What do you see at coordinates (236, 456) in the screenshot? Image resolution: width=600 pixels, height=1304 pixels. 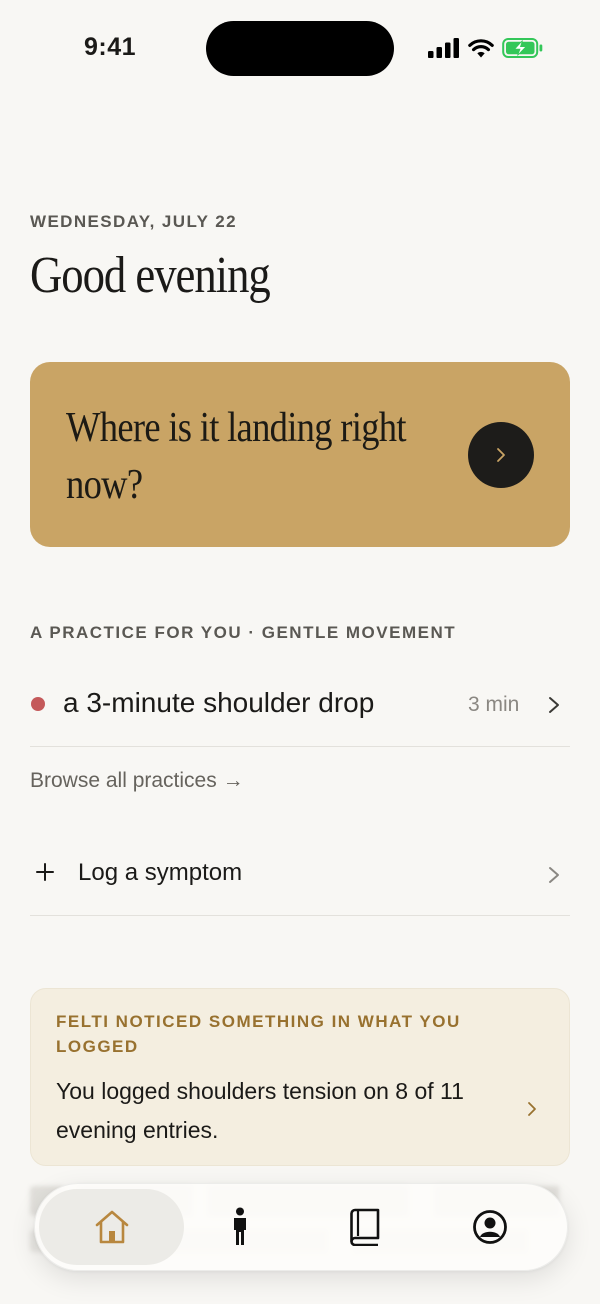 I see `checkin-prompt: Where is it landing right now?` at bounding box center [236, 456].